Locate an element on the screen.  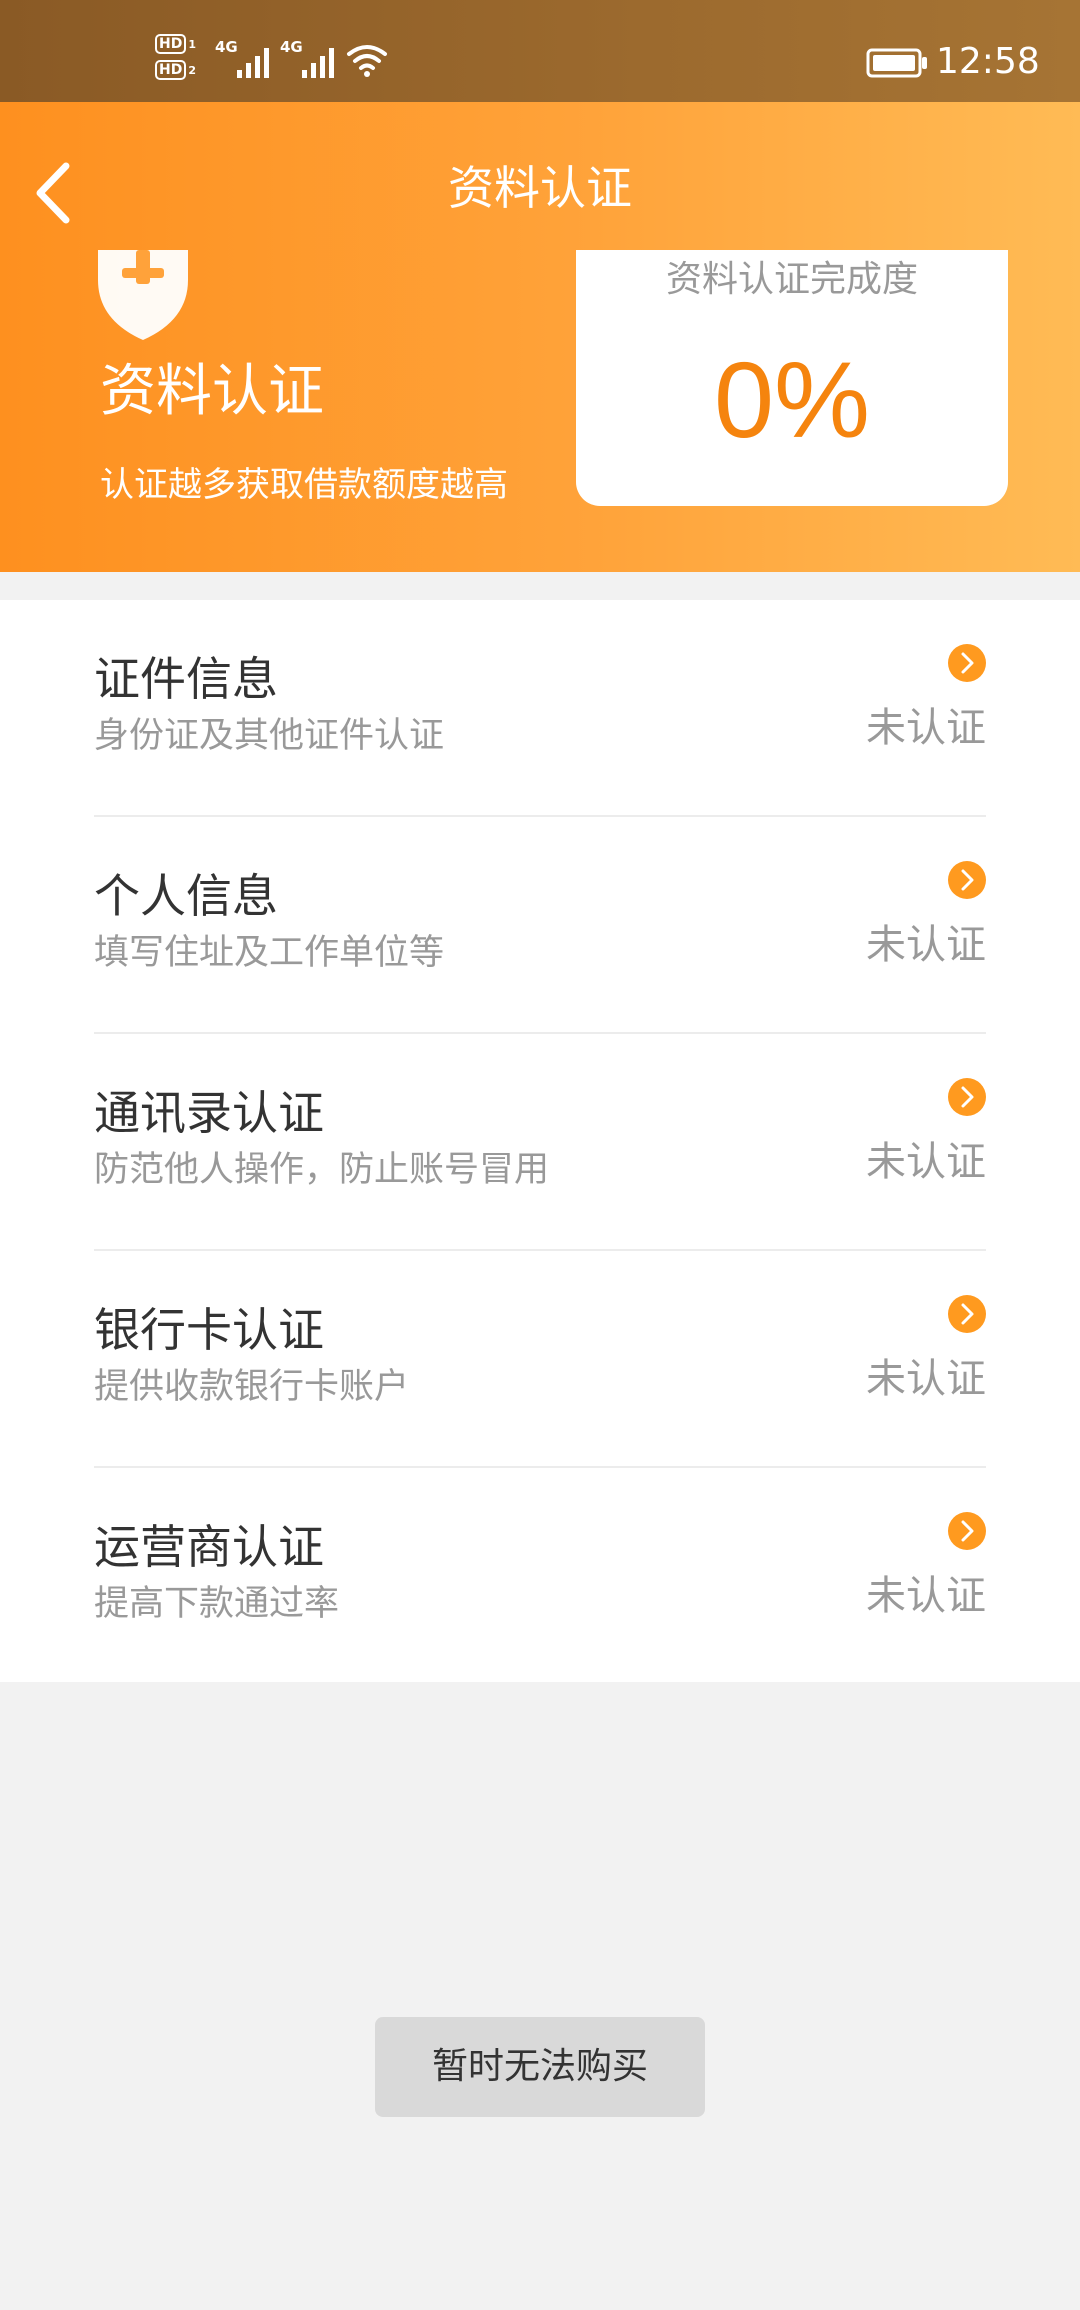
item-title: 银行卡认证 is located at coordinates (209, 1330).